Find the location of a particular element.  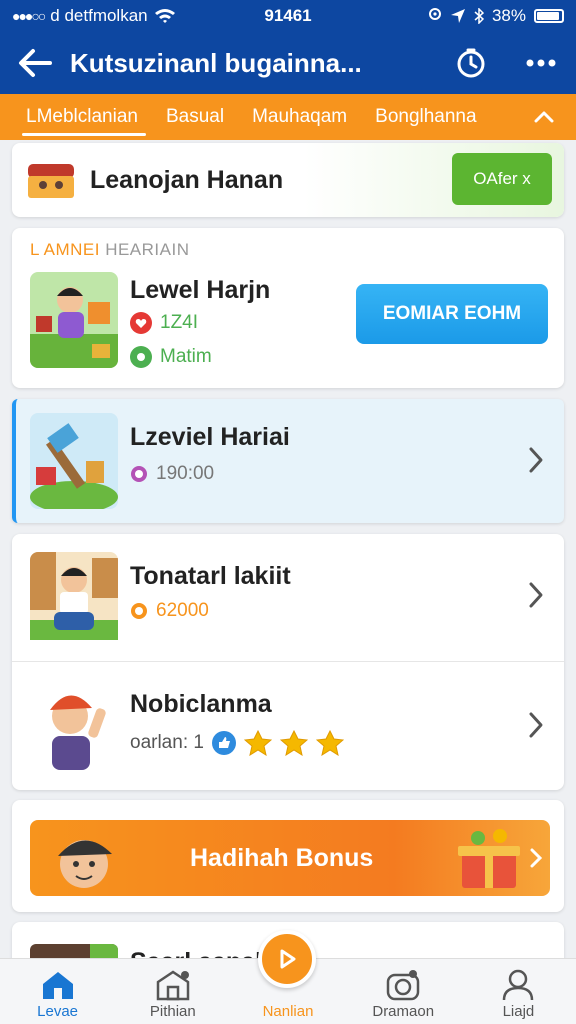

back-arrow-icon is located at coordinates (35, 63).